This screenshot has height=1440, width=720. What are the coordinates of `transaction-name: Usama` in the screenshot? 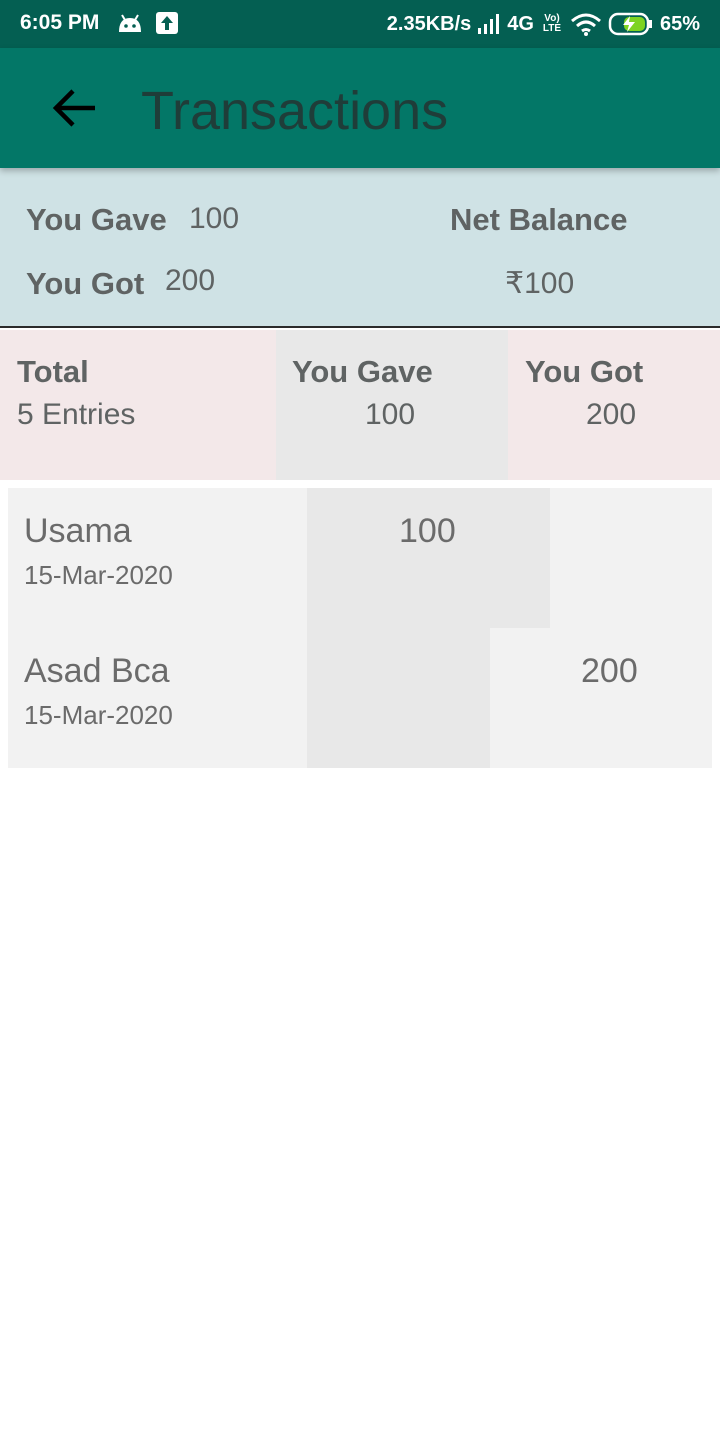 It's located at (78, 531).